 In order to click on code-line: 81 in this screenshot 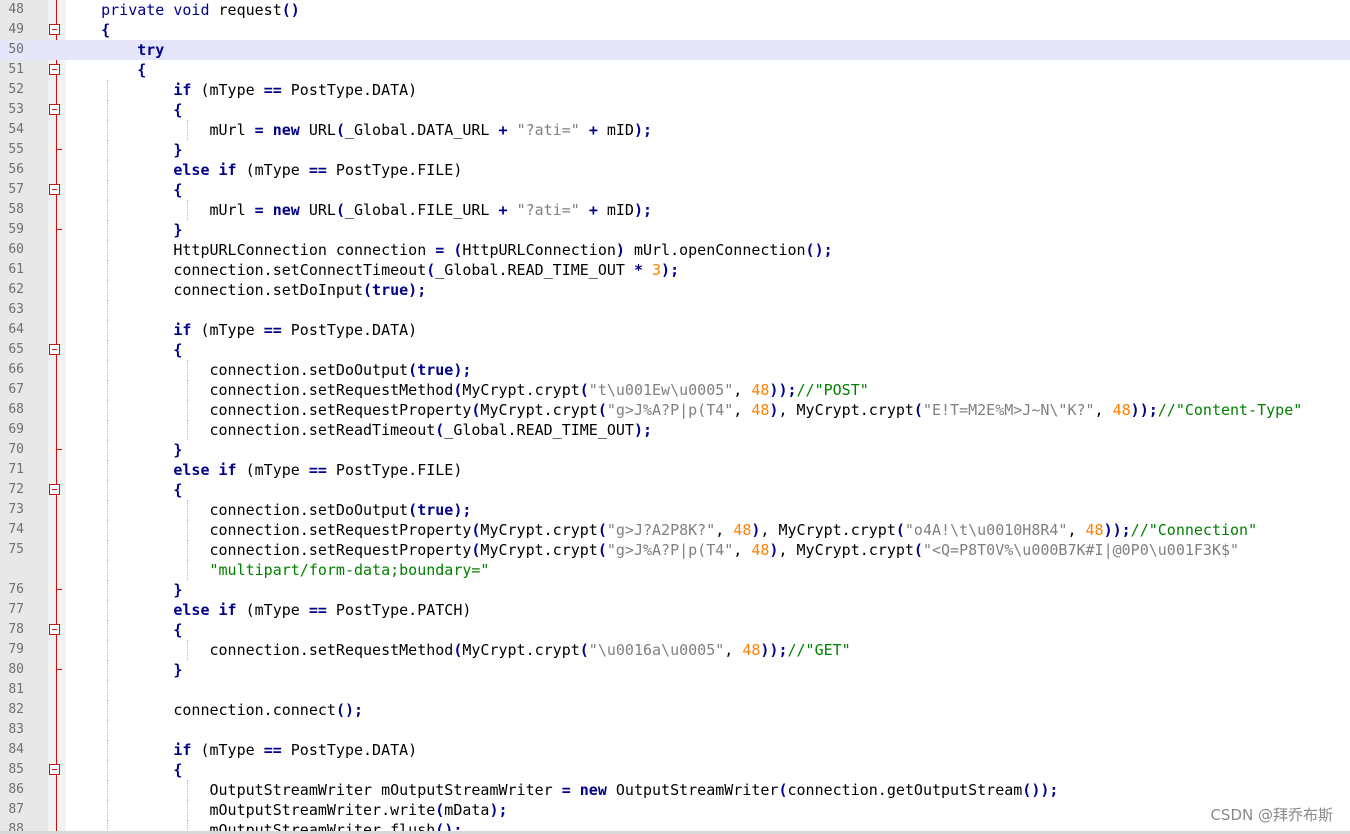, I will do `click(675, 690)`.